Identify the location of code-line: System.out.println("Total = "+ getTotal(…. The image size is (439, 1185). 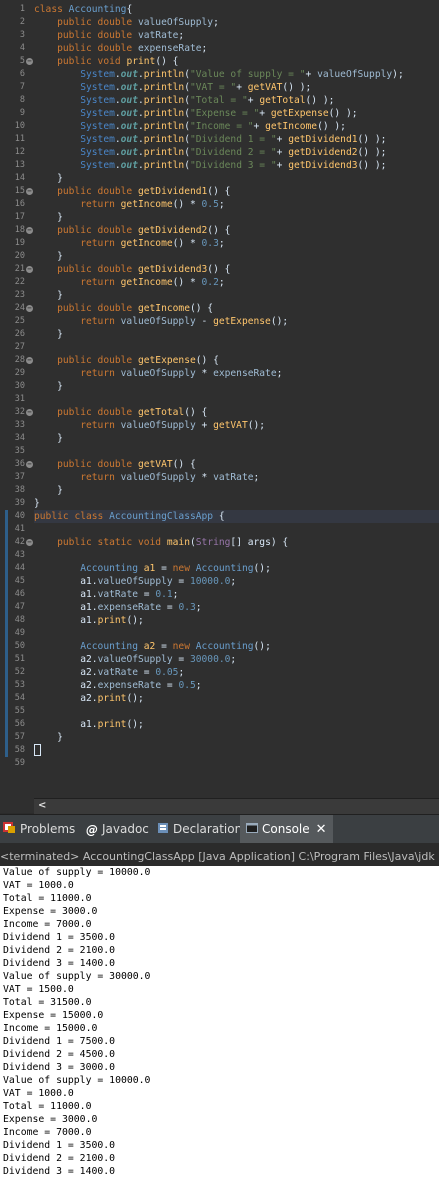
(236, 100).